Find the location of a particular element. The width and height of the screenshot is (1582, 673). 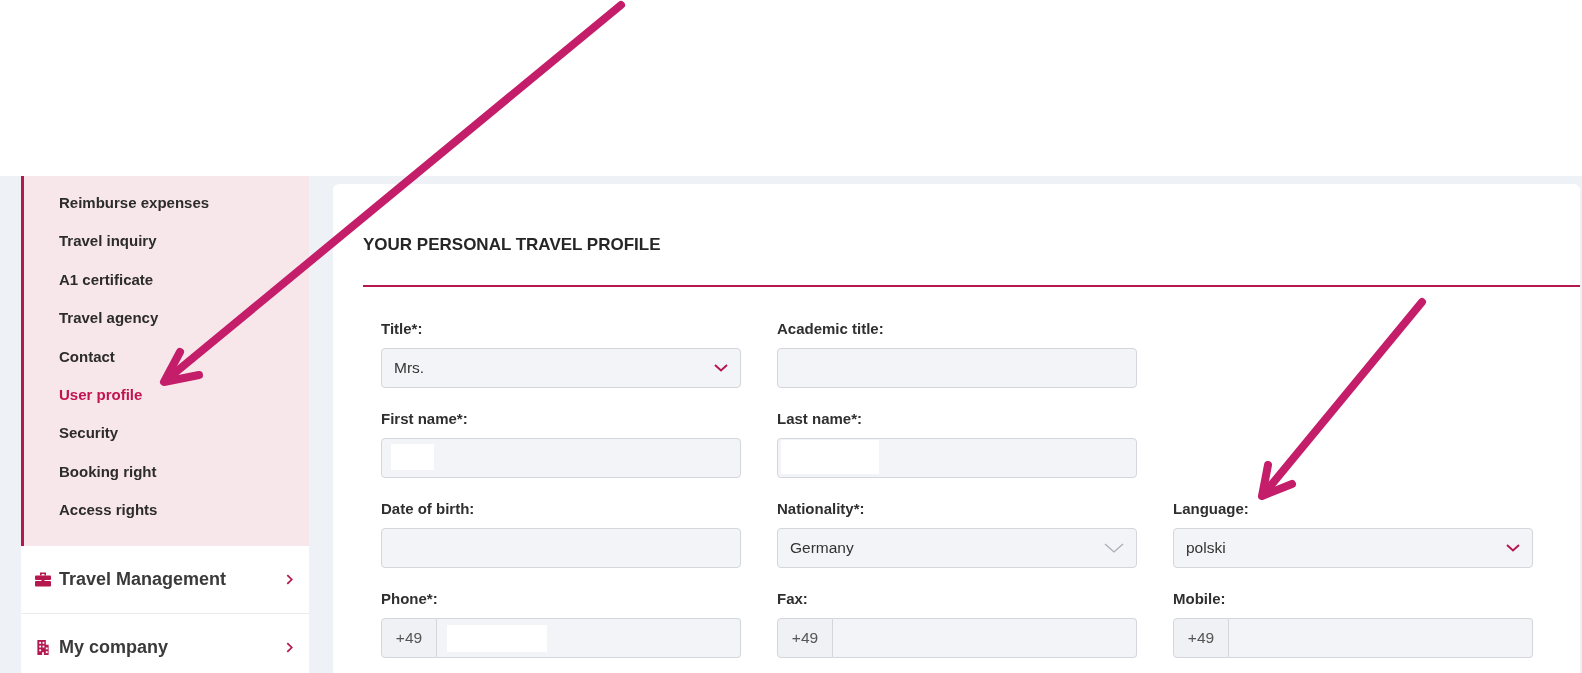

field-label: Language: is located at coordinates (1211, 509).